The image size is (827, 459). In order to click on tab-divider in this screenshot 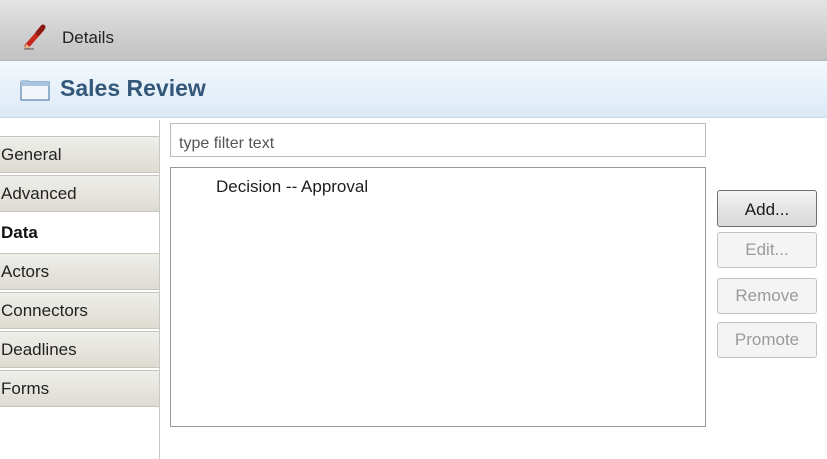, I will do `click(159, 289)`.